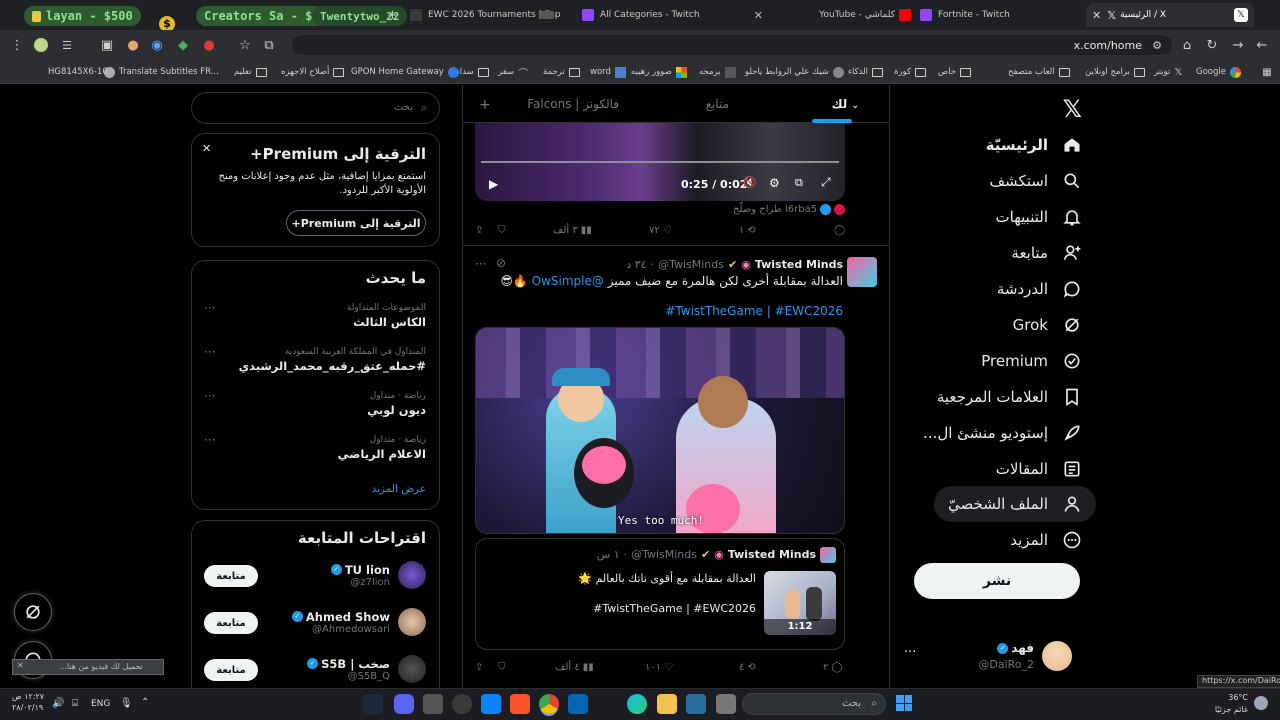 Image resolution: width=1280 pixels, height=720 pixels. I want to click on extension-wave-icon: ◉, so click(157, 45).